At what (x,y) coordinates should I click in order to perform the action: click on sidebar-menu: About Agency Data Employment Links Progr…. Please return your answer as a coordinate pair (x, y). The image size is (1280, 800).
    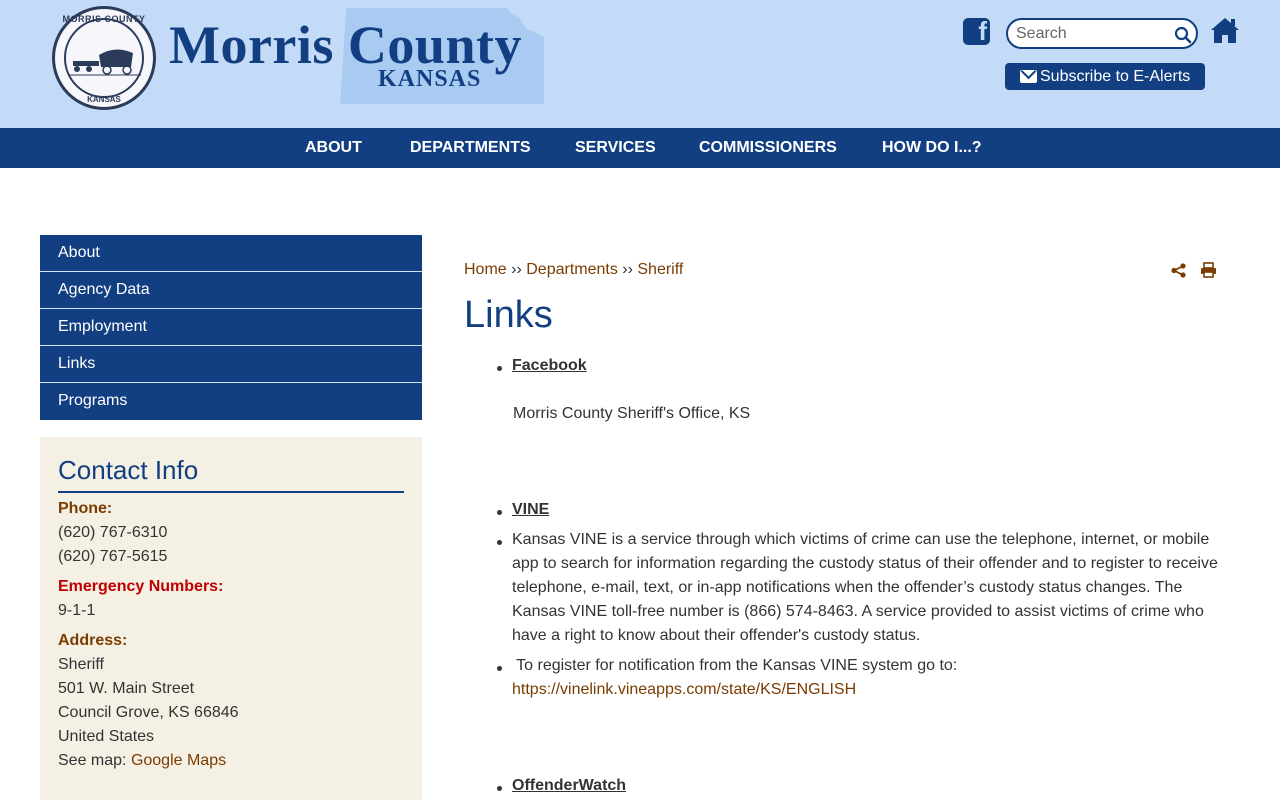
    Looking at the image, I should click on (231, 327).